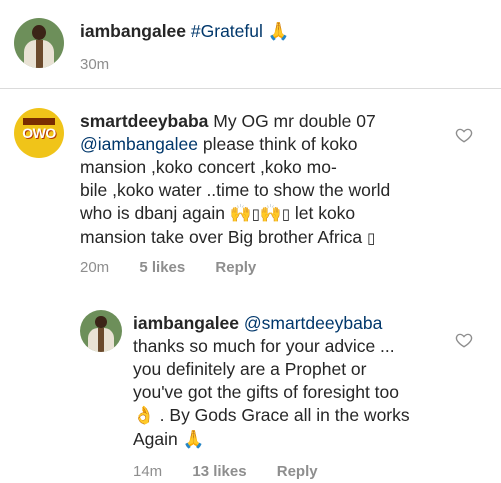  What do you see at coordinates (144, 121) in the screenshot?
I see `comment-username: smartdeeybaba` at bounding box center [144, 121].